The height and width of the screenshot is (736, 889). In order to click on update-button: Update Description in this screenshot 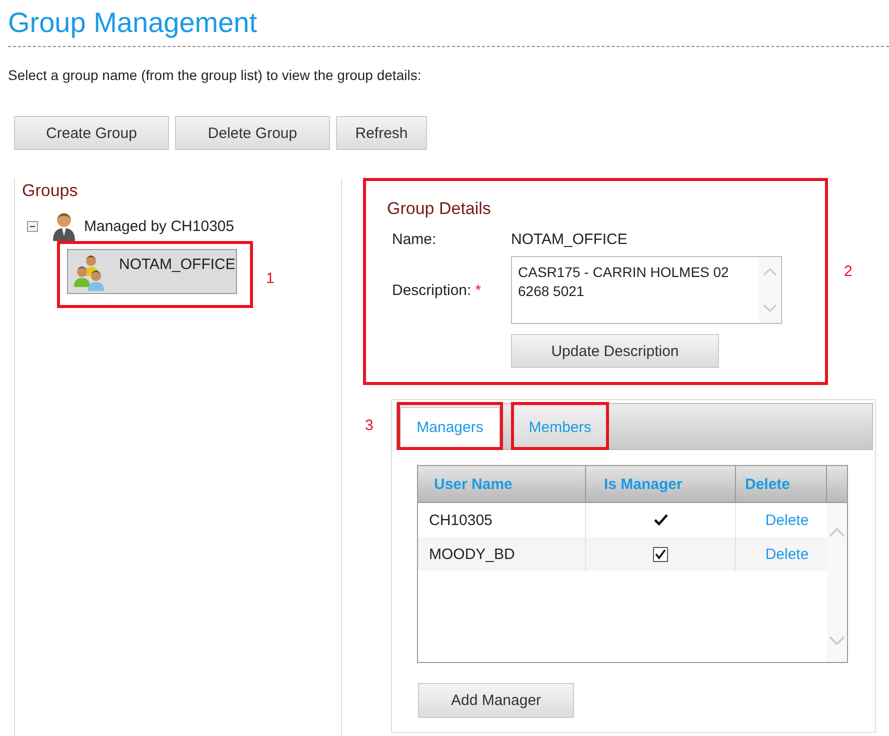, I will do `click(615, 351)`.